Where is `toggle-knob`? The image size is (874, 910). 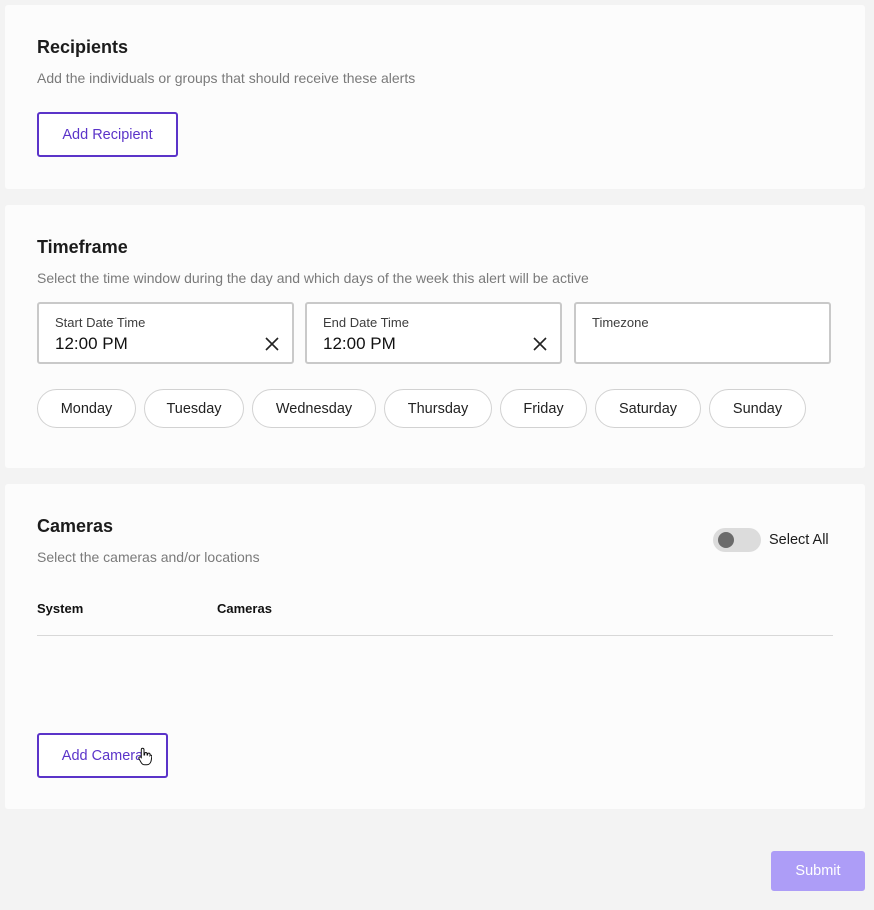 toggle-knob is located at coordinates (726, 540).